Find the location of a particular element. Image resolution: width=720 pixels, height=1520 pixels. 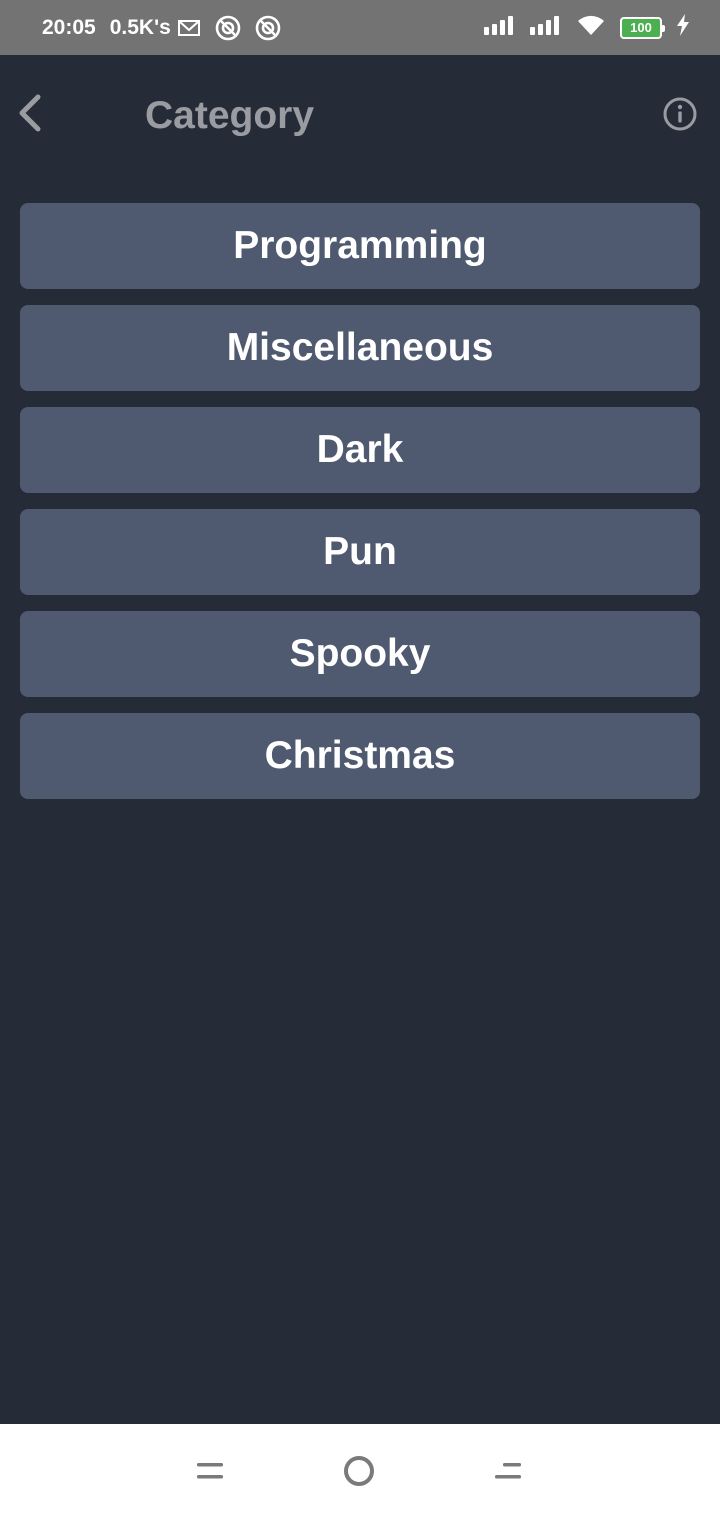

category-button-dark: Dark is located at coordinates (360, 450).